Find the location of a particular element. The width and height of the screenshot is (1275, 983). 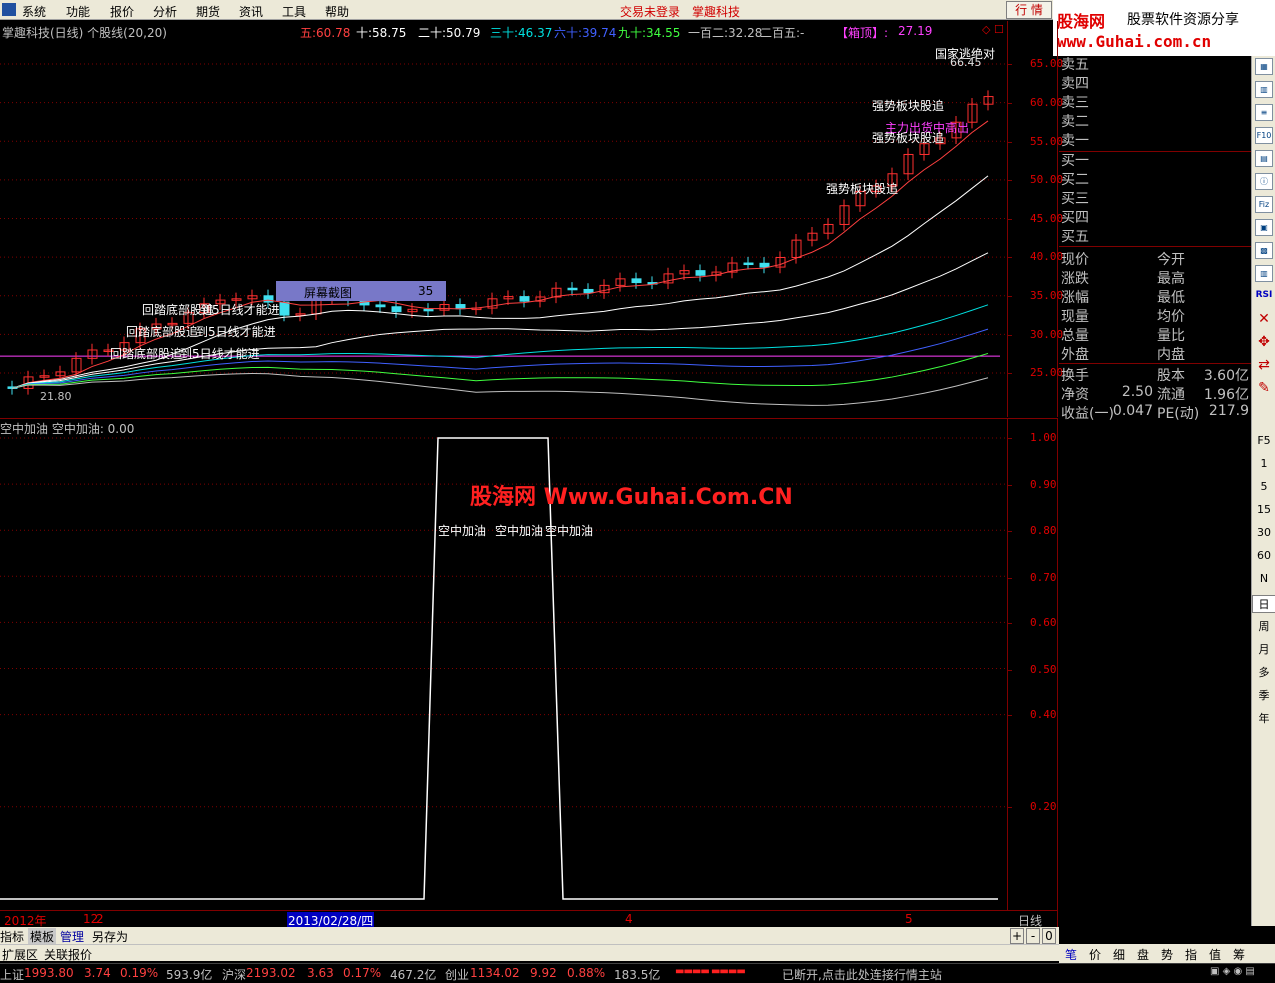

detail-tabs: 笔价细盘势指值筹 is located at coordinates (1167, 953).